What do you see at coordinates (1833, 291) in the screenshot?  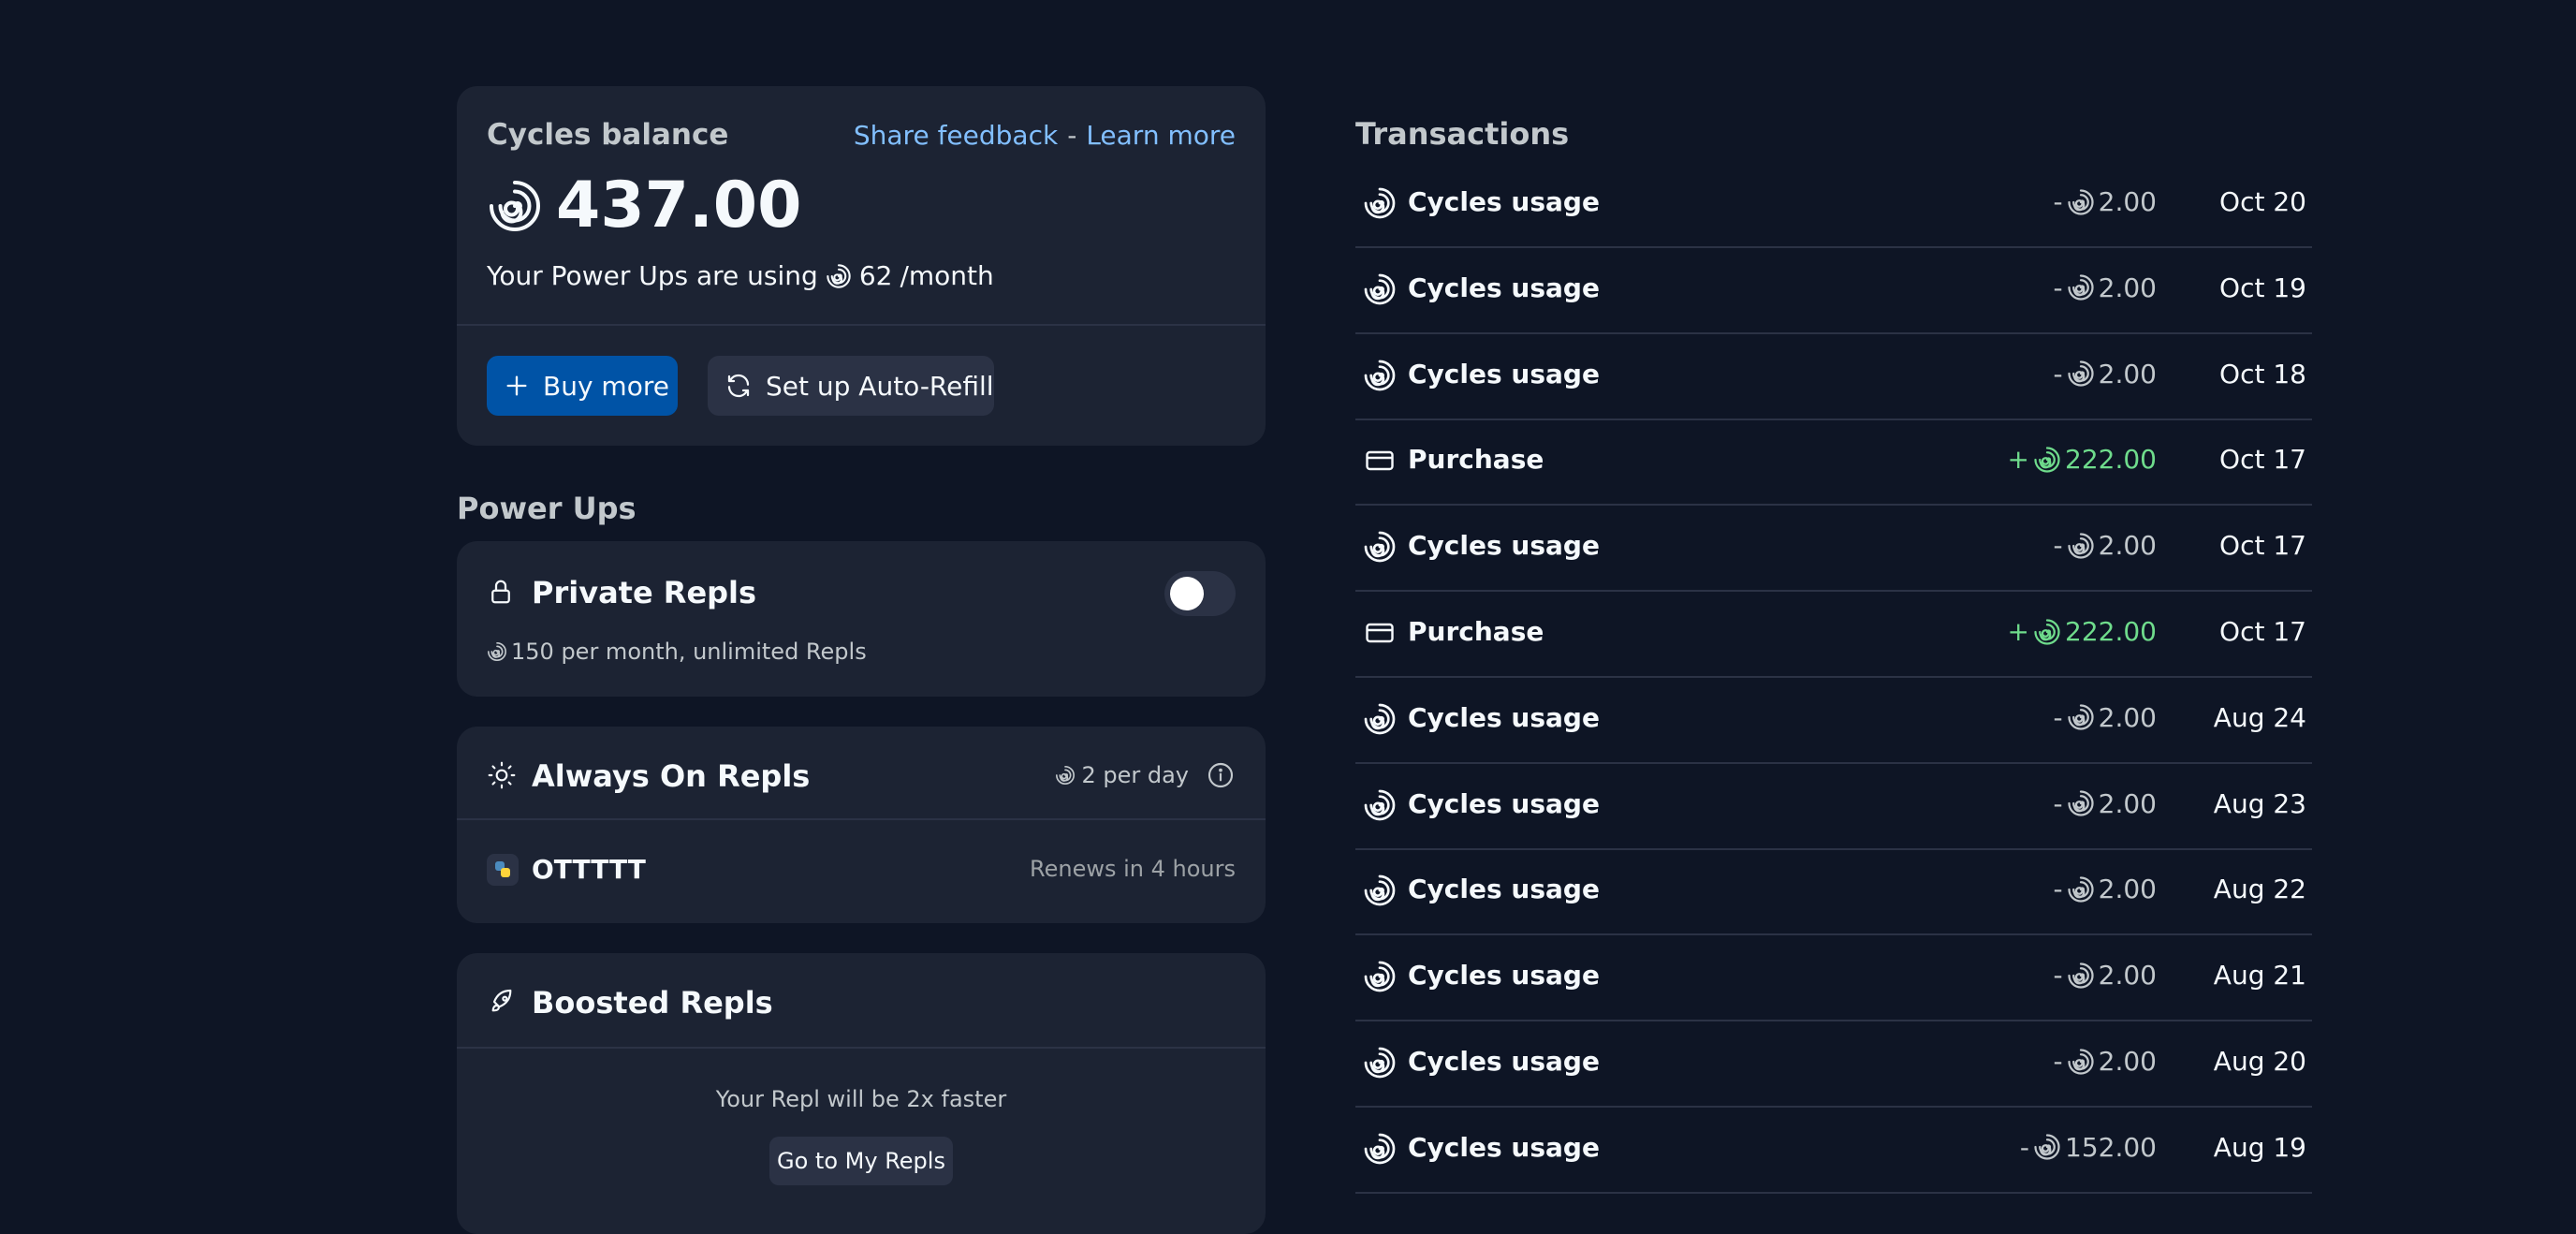 I see `transaction-row: Cycles usage - 2.00 Oct 19` at bounding box center [1833, 291].